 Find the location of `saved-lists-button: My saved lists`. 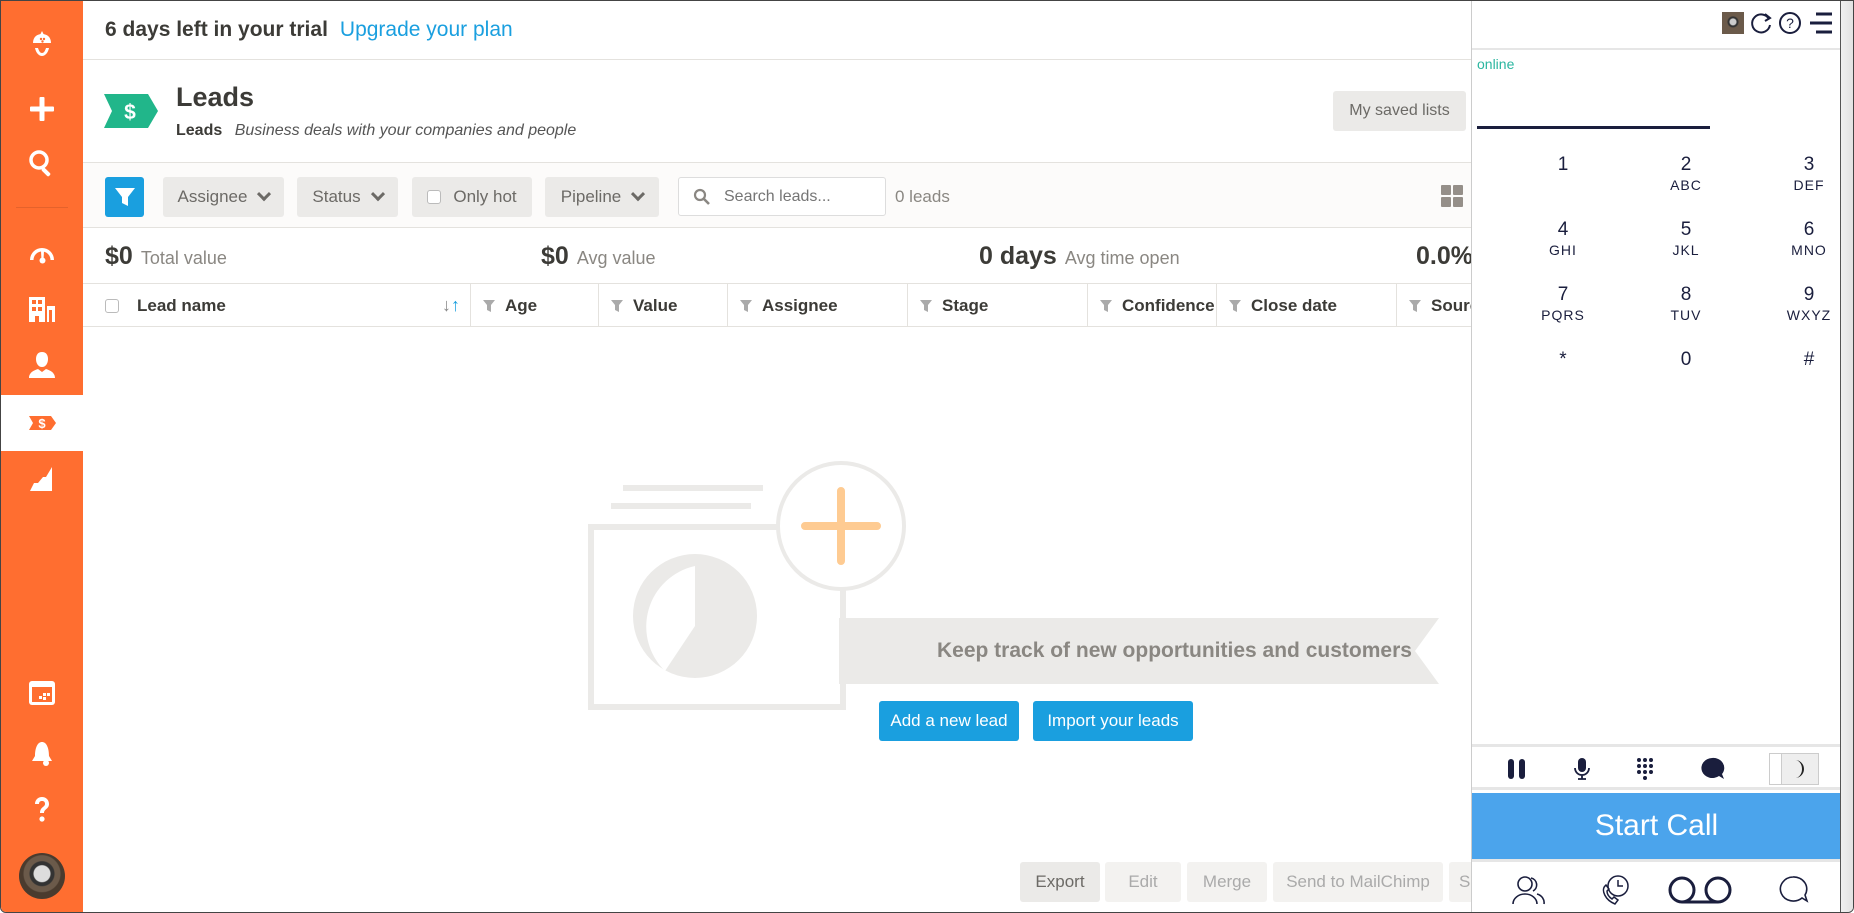

saved-lists-button: My saved lists is located at coordinates (1399, 111).